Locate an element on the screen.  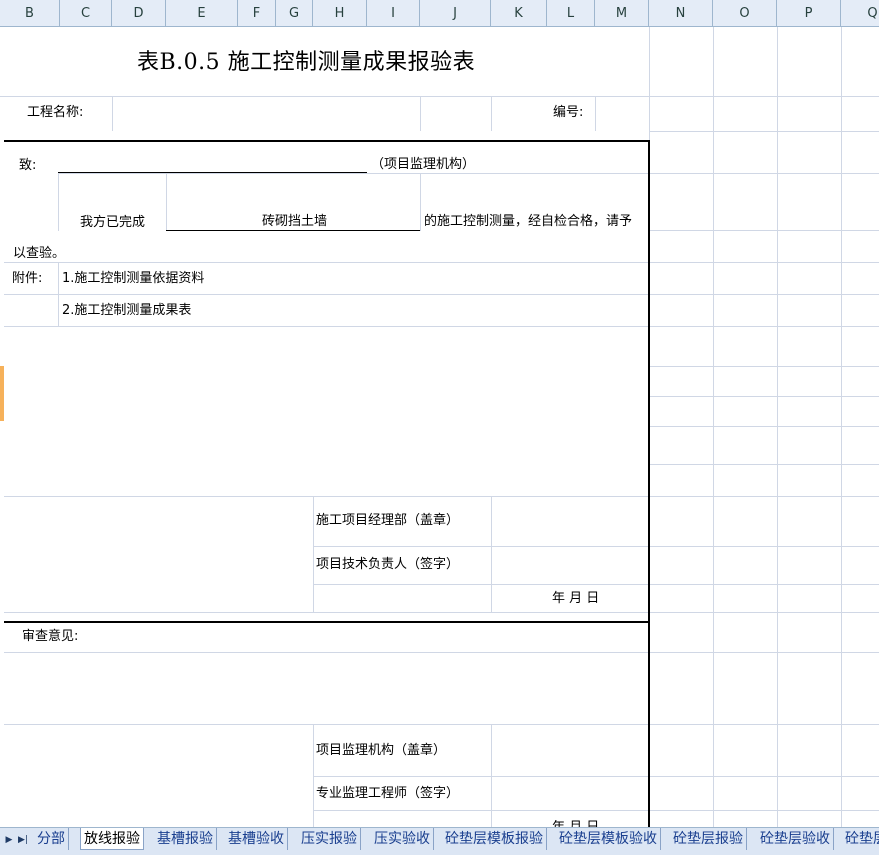
column-header-j: J is located at coordinates (455, 13).